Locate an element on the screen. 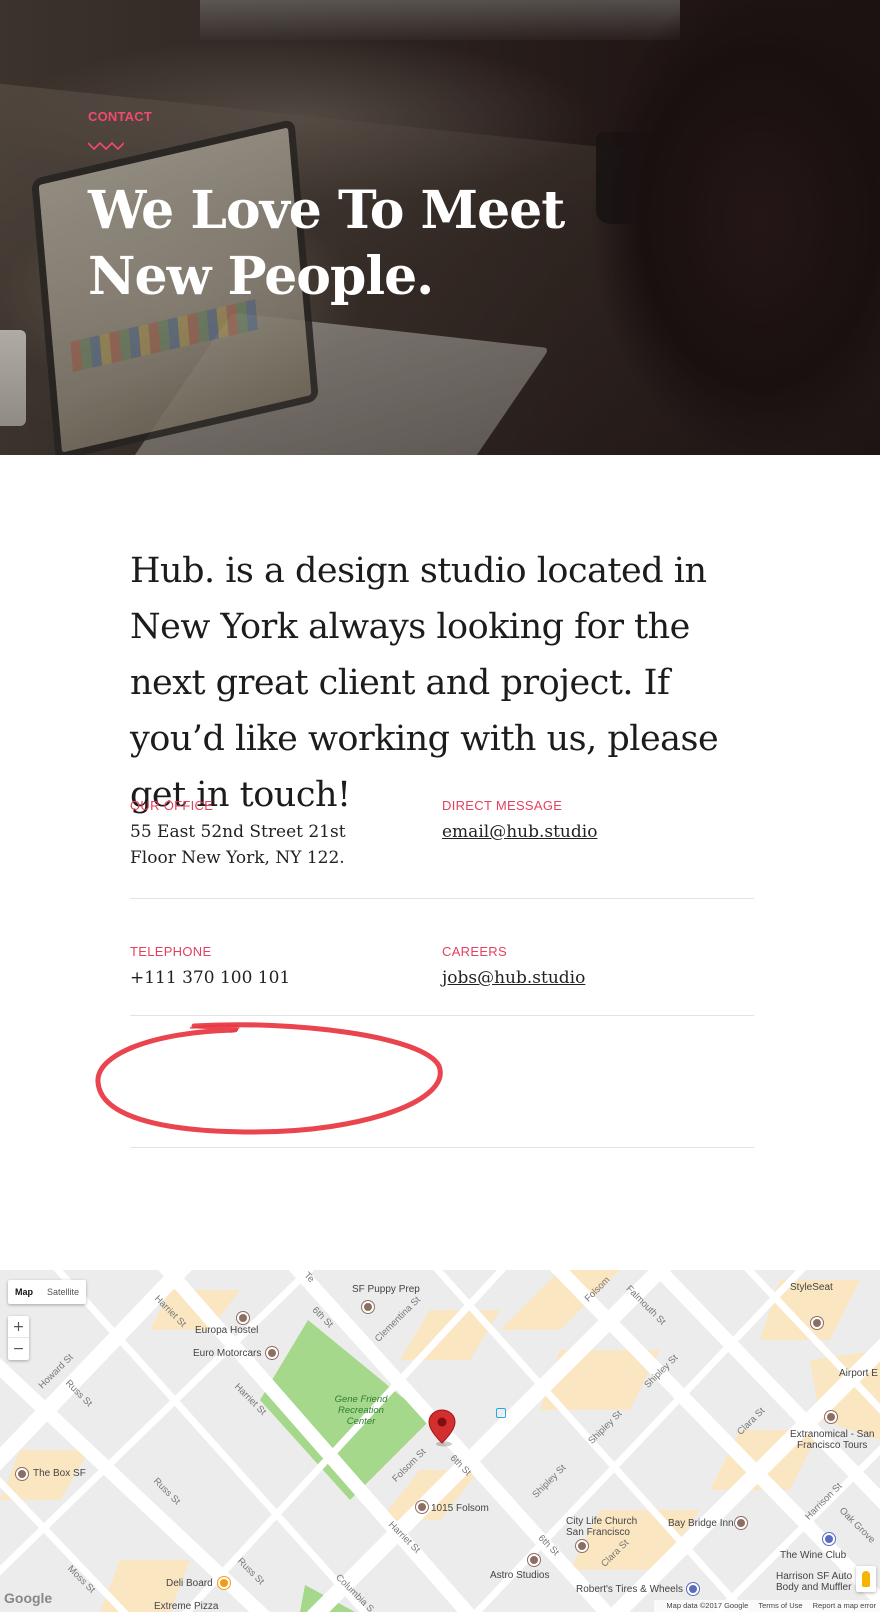 The image size is (880, 1612). map-type-satellite-button: Satellite is located at coordinates (63, 1292).